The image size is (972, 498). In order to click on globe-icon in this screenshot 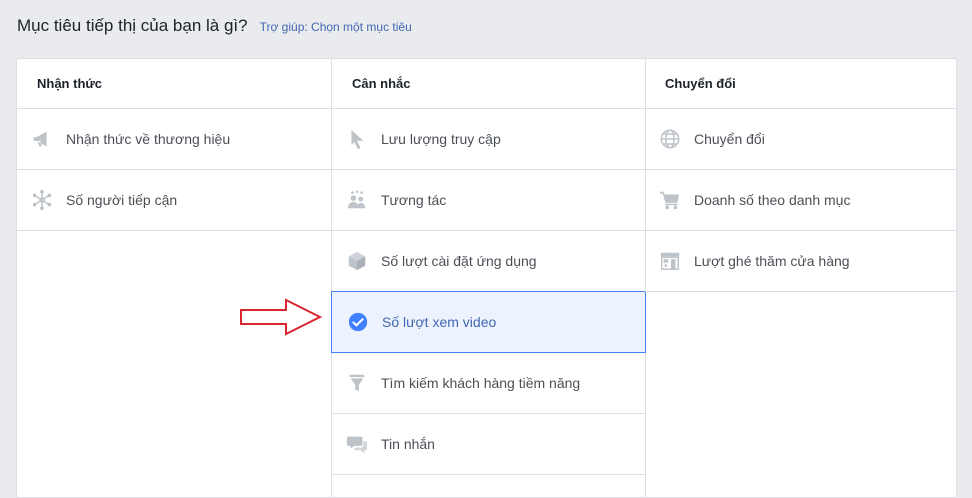, I will do `click(670, 139)`.